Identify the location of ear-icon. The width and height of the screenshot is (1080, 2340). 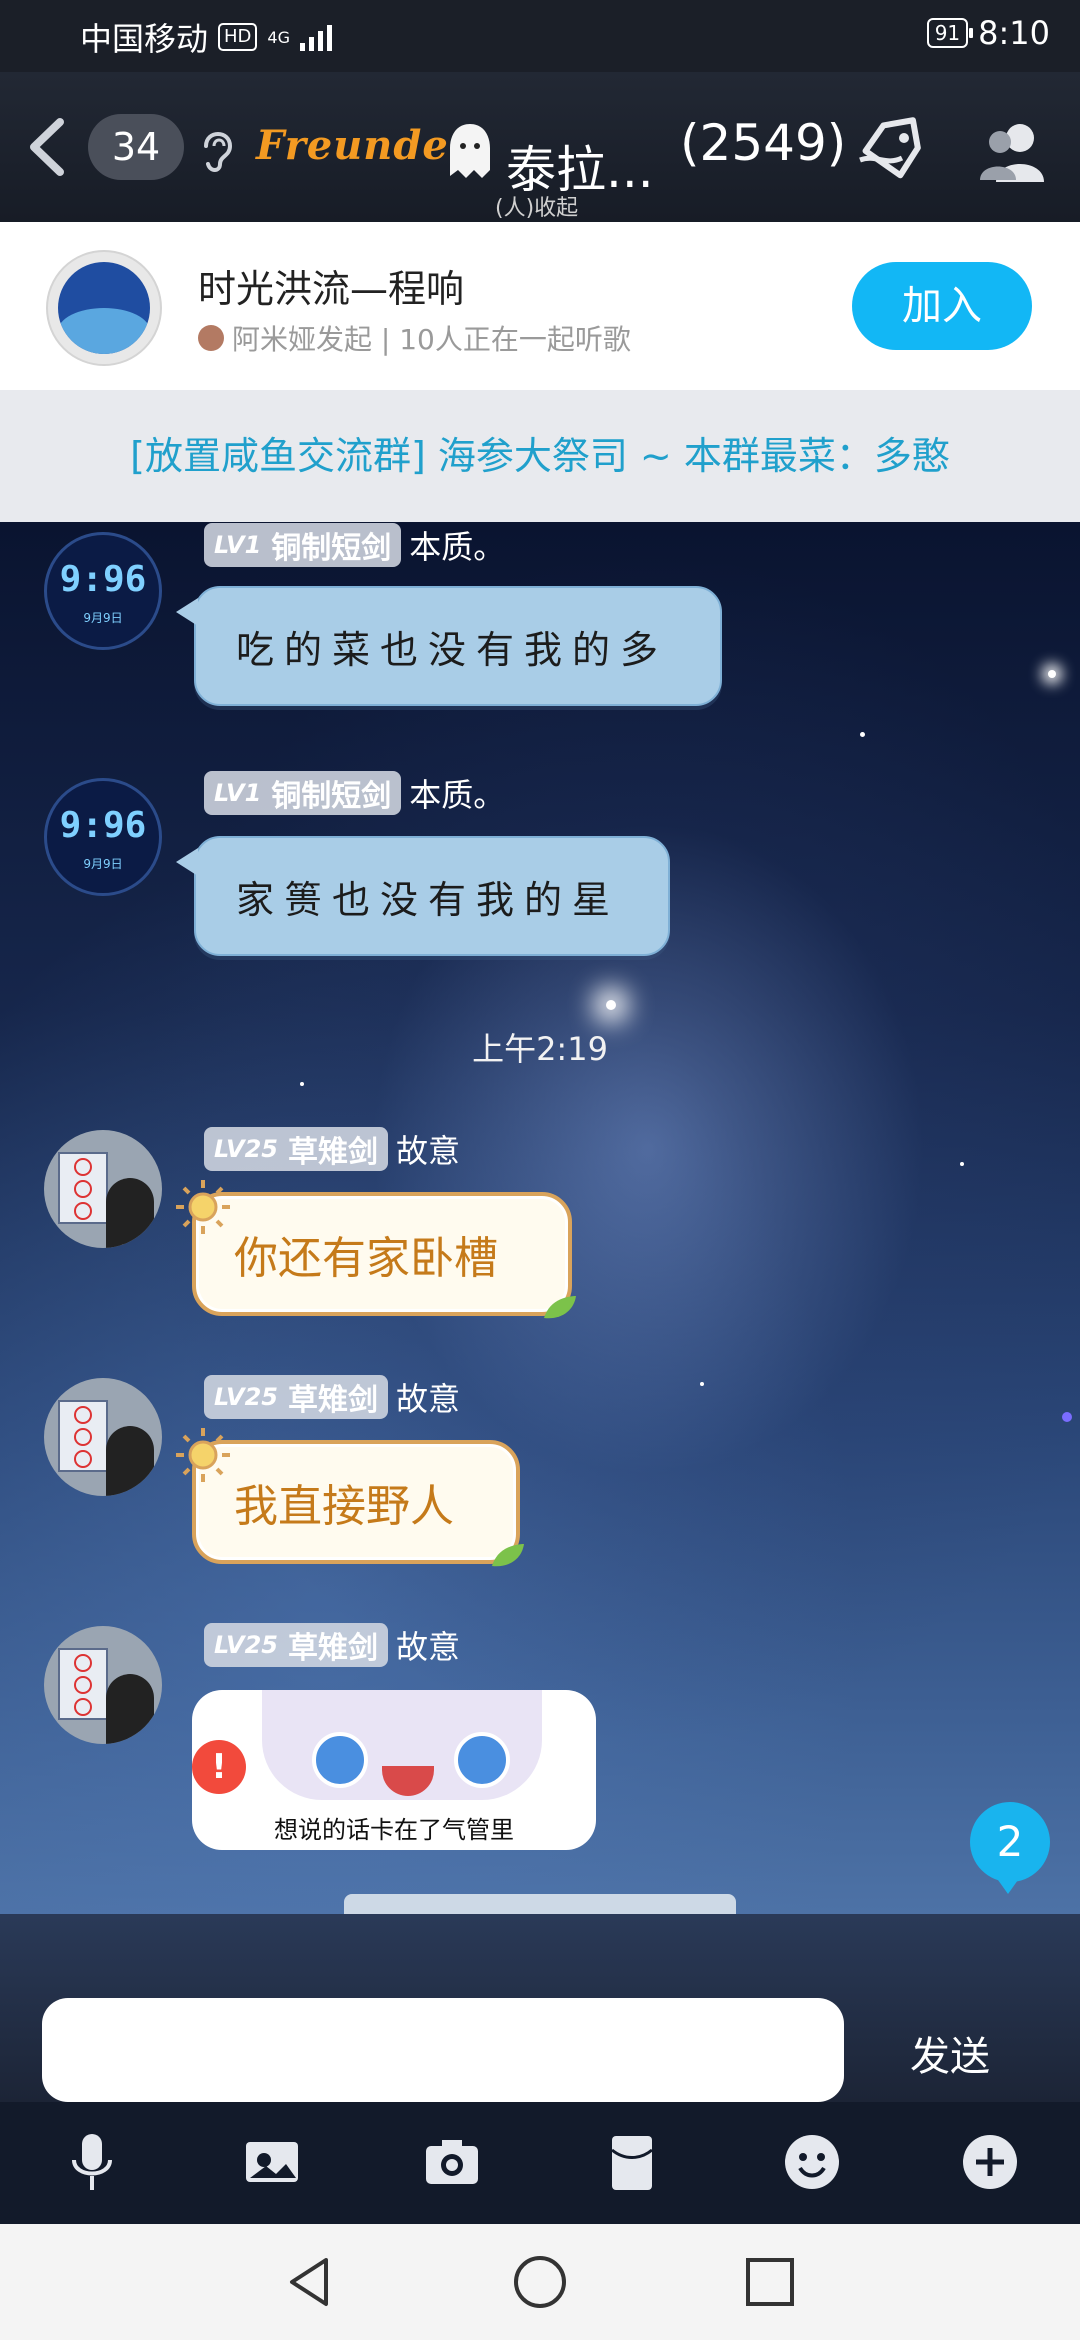
(216, 149).